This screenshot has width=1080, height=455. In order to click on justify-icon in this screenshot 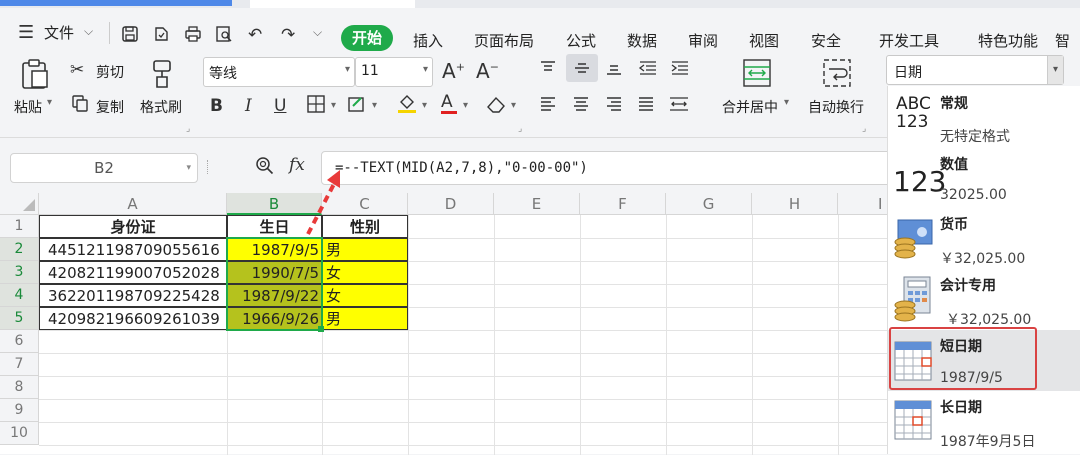, I will do `click(646, 106)`.